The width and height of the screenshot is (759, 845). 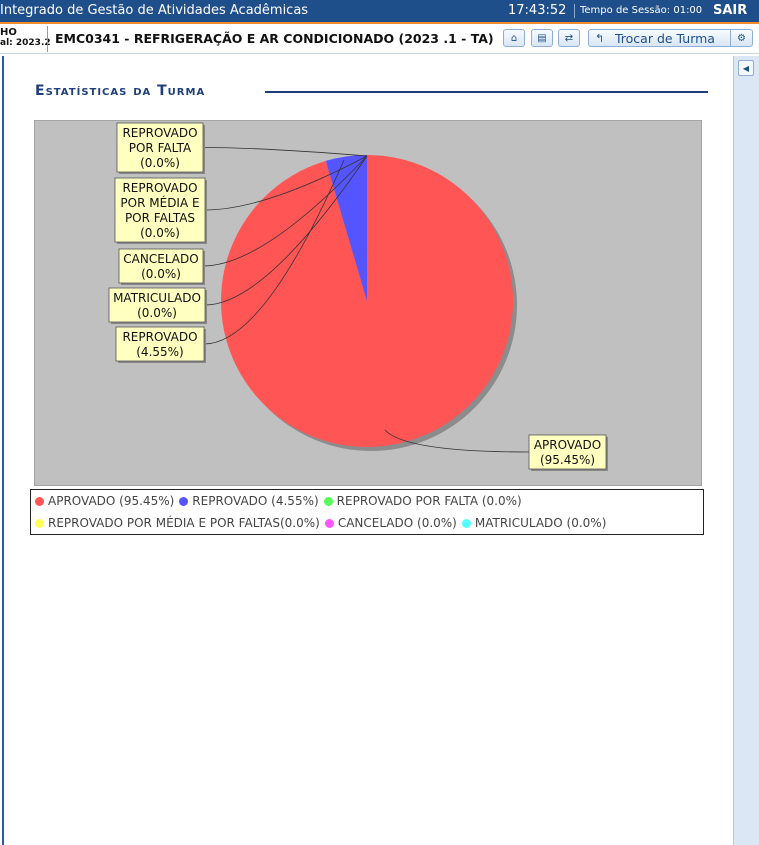 I want to click on legend-label: MATRICULADO (0.0%), so click(x=540, y=523).